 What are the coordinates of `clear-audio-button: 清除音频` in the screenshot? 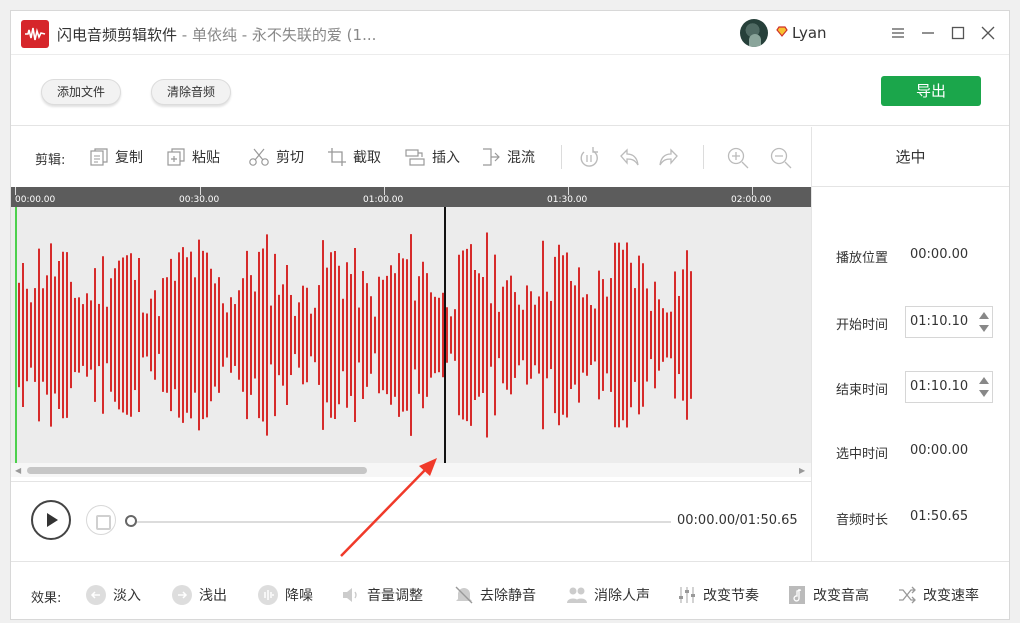 It's located at (191, 92).